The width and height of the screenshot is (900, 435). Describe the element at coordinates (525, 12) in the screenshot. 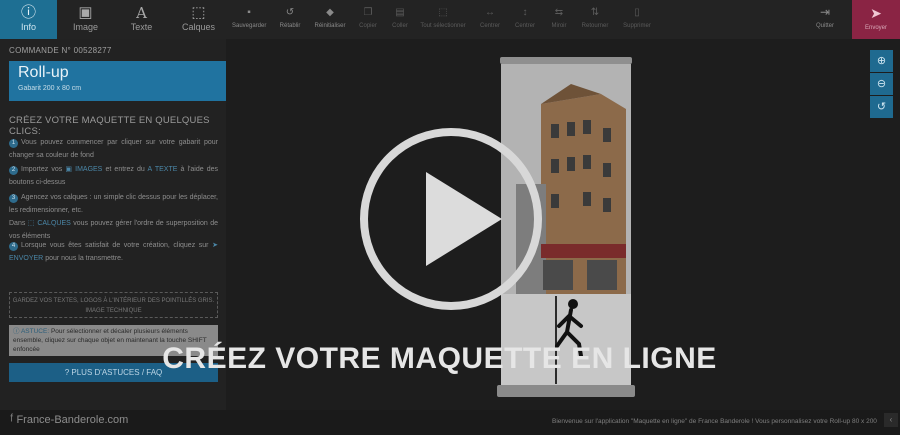

I see `center-vertical-icon: ↕` at that location.